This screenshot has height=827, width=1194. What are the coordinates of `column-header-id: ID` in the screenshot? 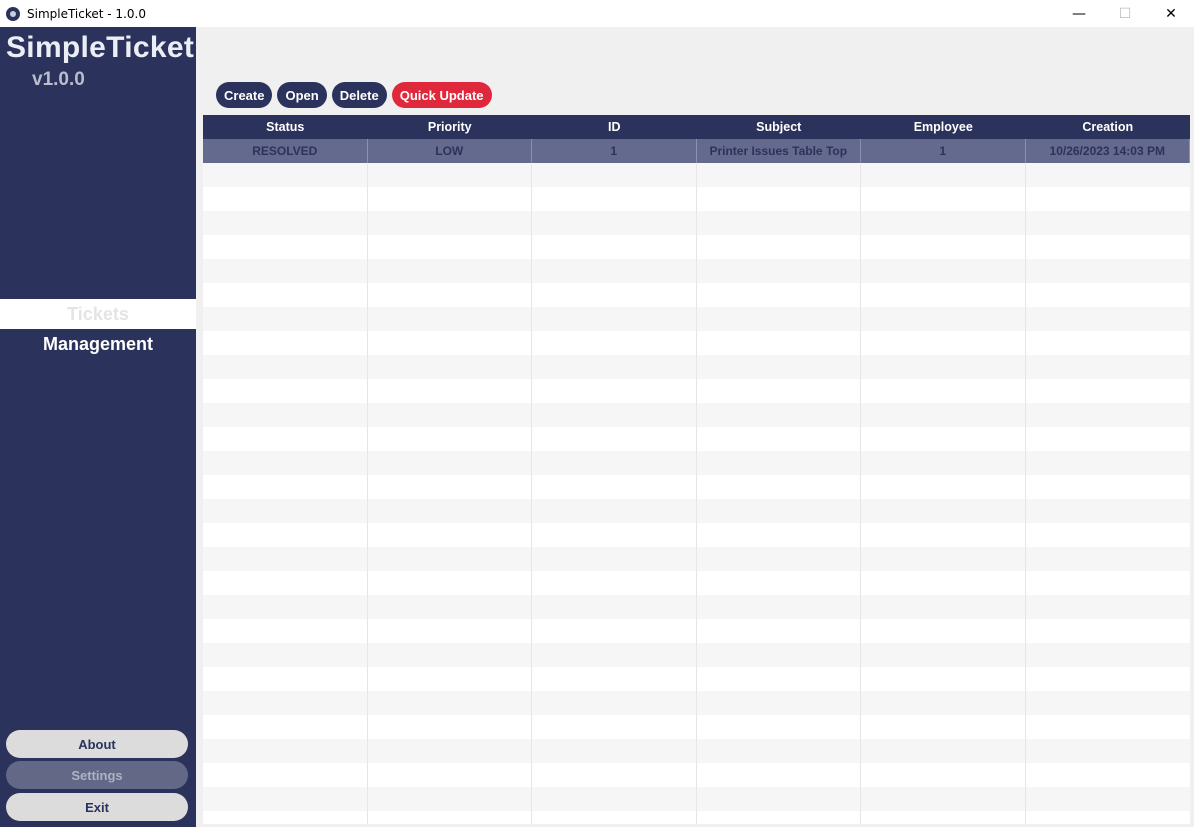 It's located at (614, 127).